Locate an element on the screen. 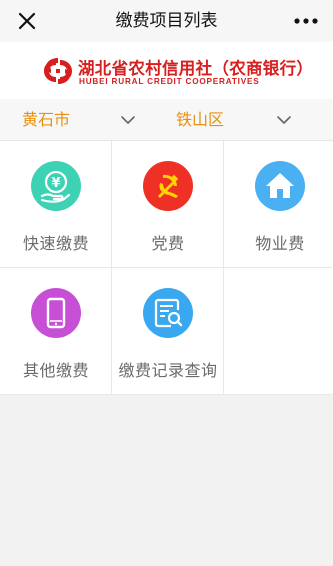 This screenshot has height=566, width=333. house-icon is located at coordinates (280, 186).